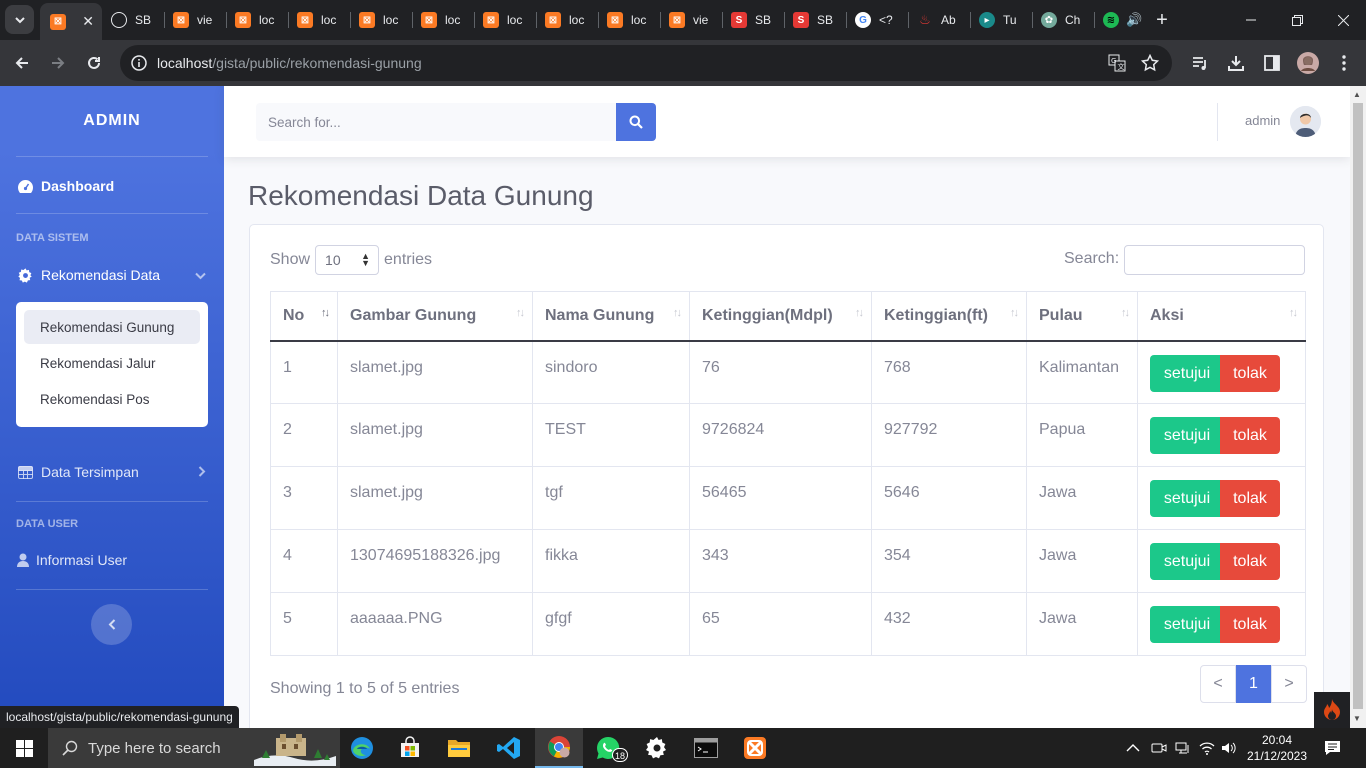 This screenshot has width=1366, height=768. Describe the element at coordinates (1277, 748) in the screenshot. I see `taskbar-clock: 20:04 21/12/2023` at that location.